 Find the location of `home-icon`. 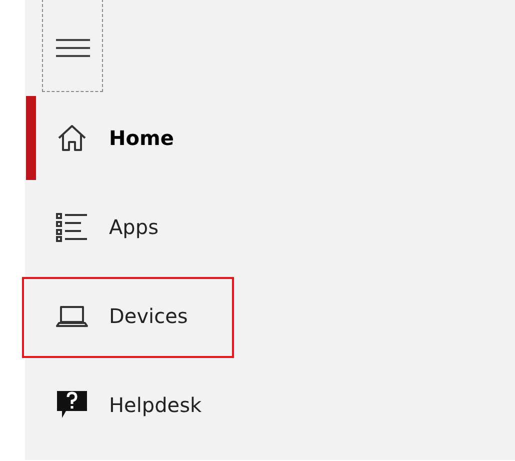

home-icon is located at coordinates (72, 138).